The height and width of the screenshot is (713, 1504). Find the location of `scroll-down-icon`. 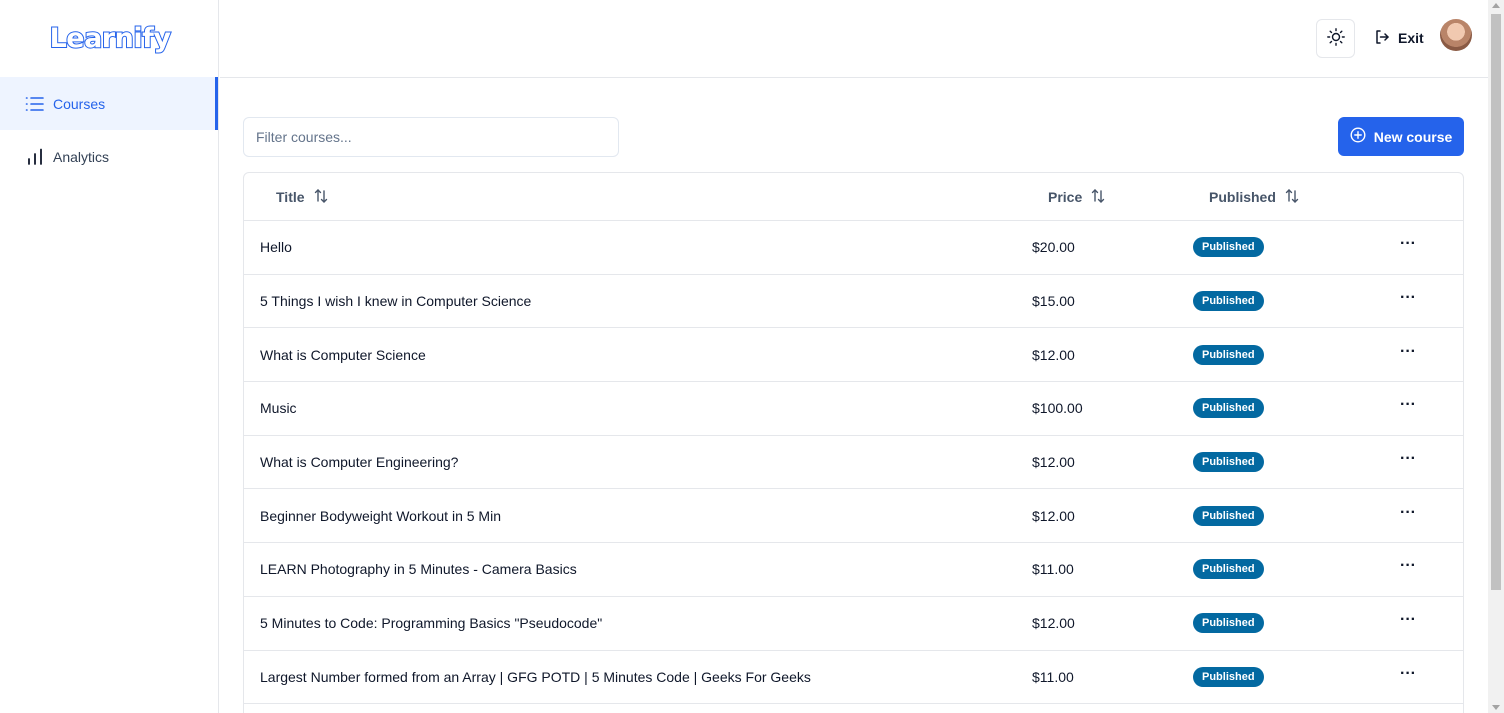

scroll-down-icon is located at coordinates (1496, 707).